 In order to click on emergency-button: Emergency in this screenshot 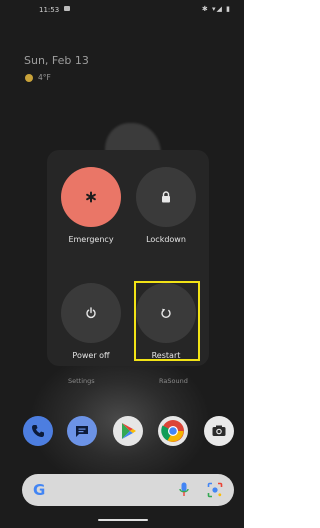, I will do `click(91, 205)`.